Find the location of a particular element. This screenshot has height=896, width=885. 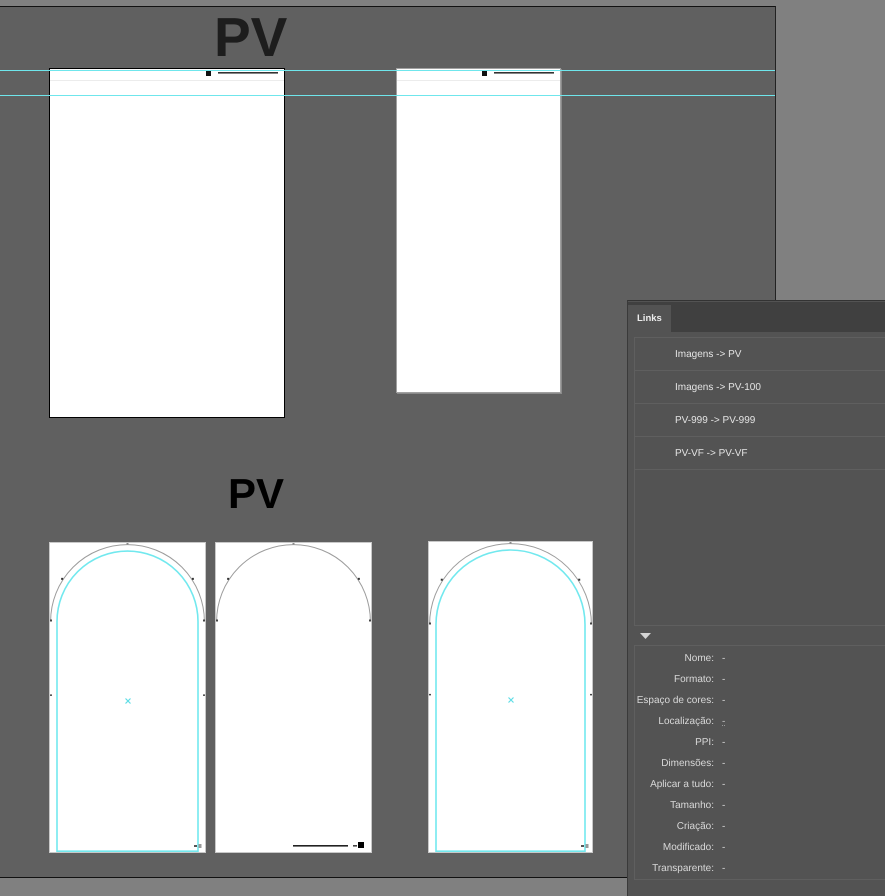

link-row: Imagens -> PV-100 is located at coordinates (760, 387).